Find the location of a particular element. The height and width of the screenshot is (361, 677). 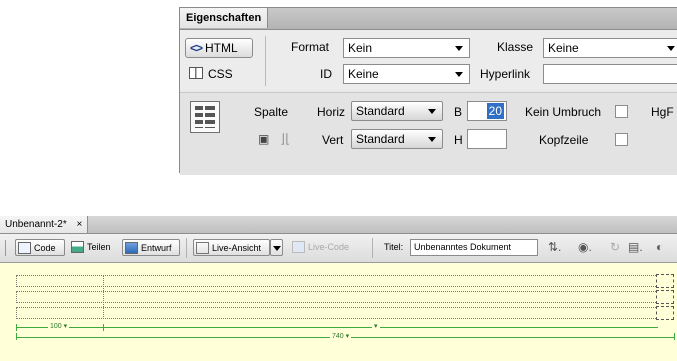

css-button-label: CSS is located at coordinates (220, 74).